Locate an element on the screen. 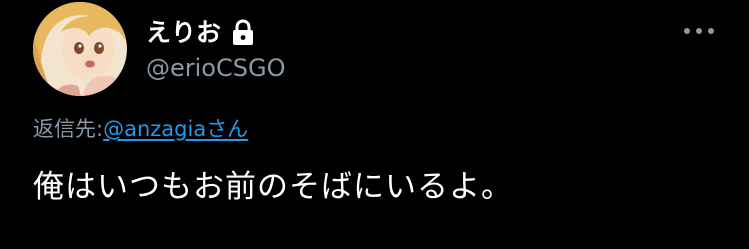  avatar is located at coordinates (80, 49).